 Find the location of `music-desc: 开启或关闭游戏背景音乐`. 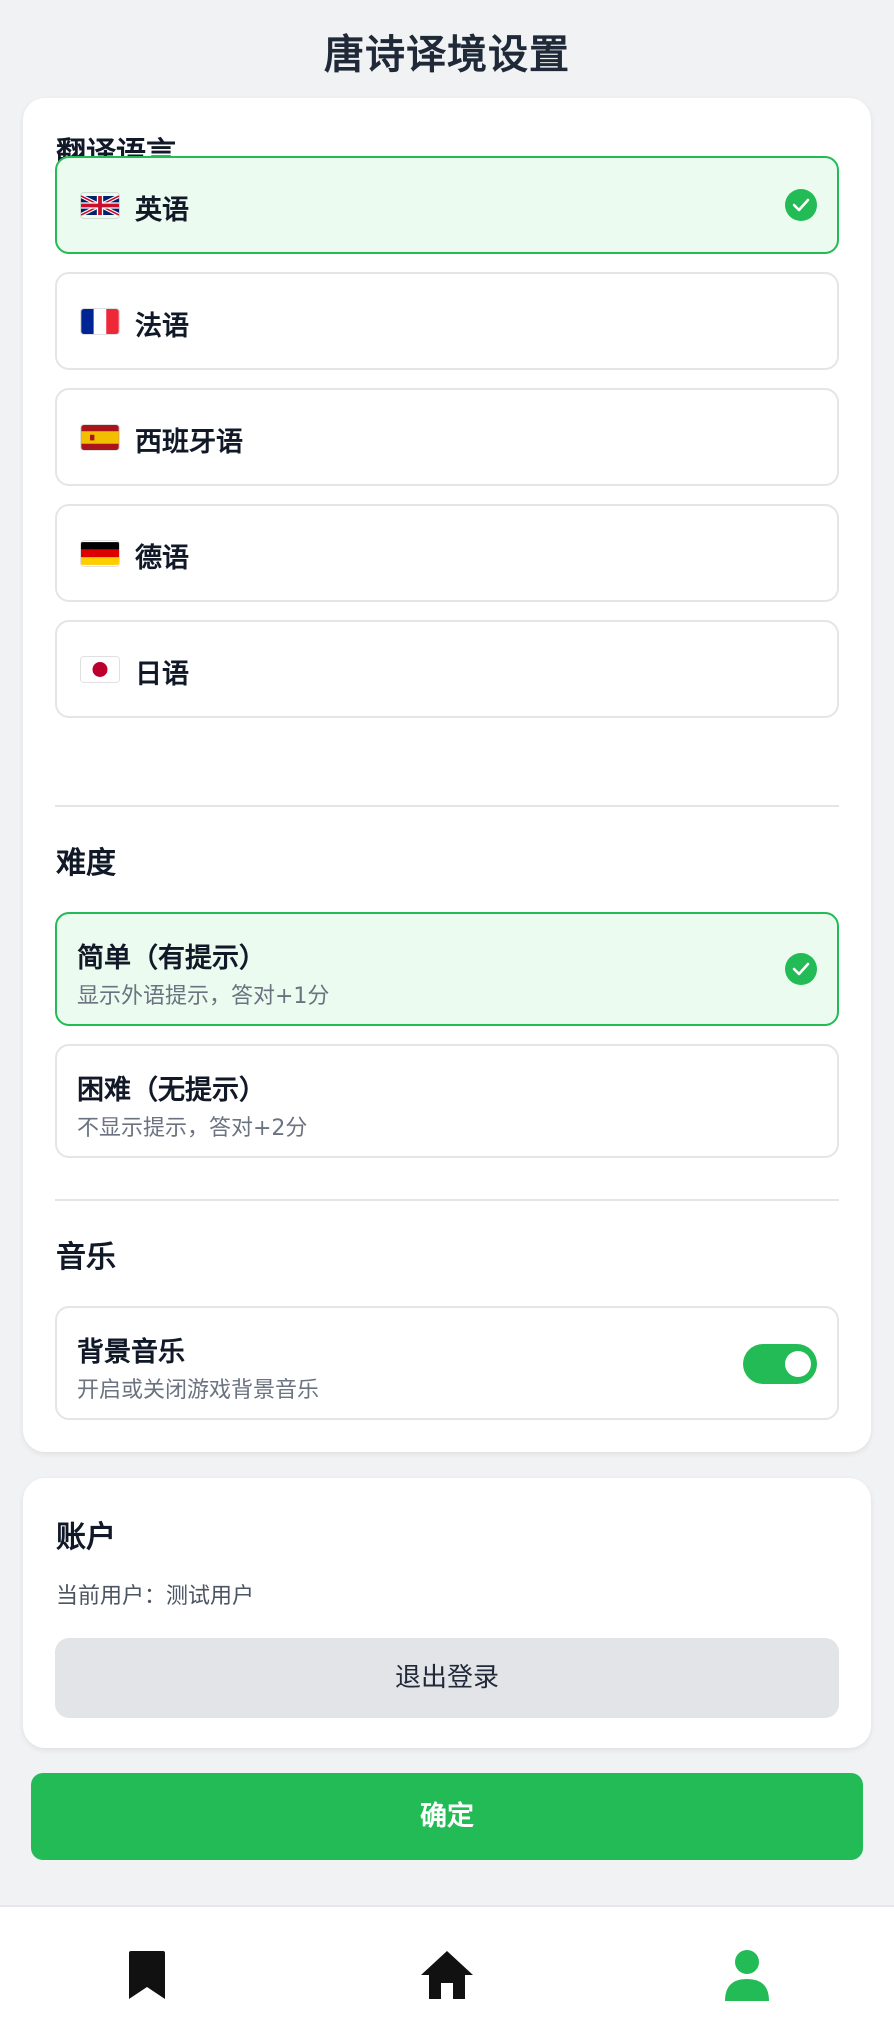

music-desc: 开启或关闭游戏背景音乐 is located at coordinates (198, 1390).